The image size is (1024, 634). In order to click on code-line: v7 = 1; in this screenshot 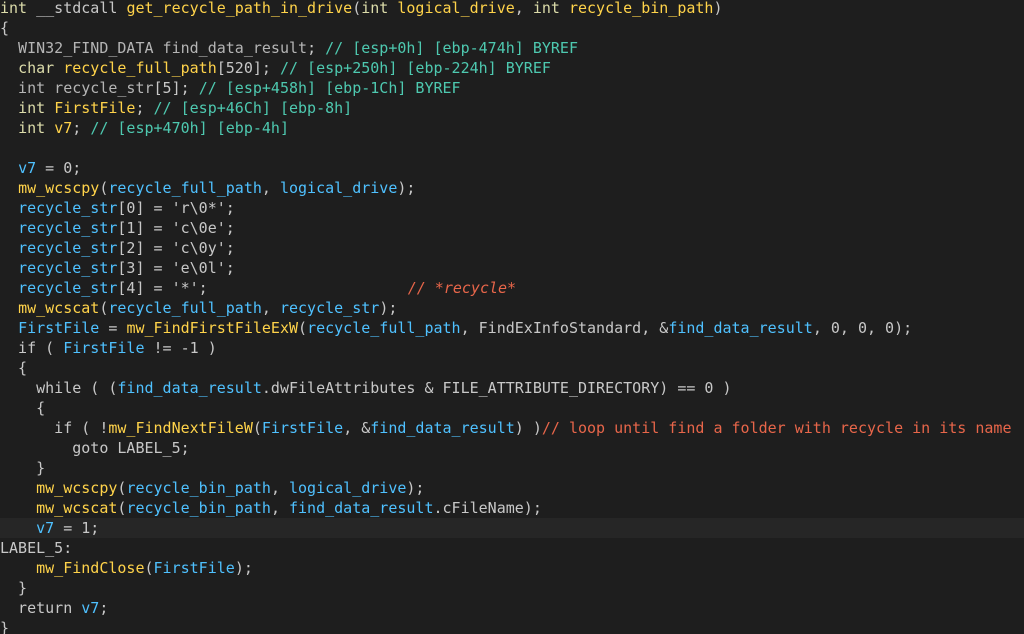, I will do `click(512, 528)`.